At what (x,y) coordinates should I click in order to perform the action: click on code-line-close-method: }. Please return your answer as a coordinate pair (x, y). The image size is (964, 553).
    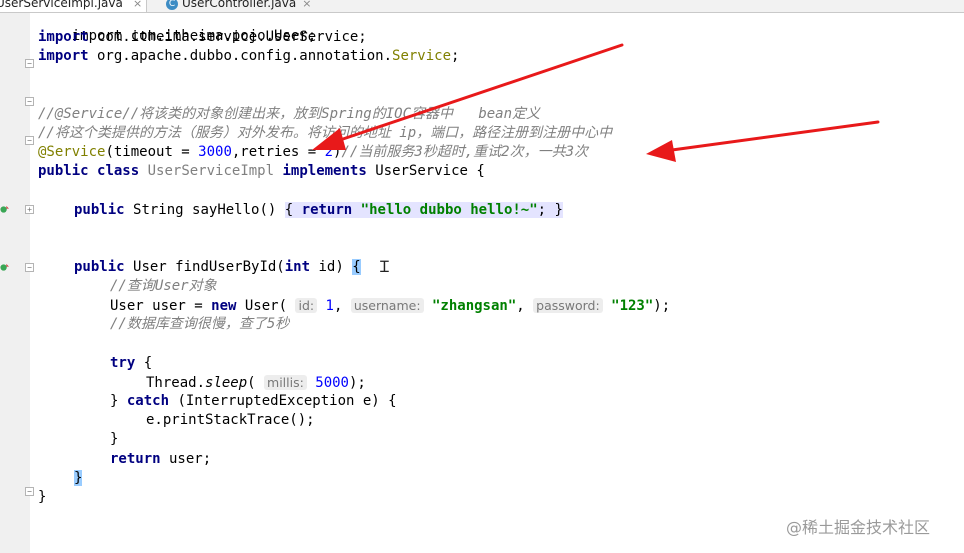
    Looking at the image, I should click on (78, 478).